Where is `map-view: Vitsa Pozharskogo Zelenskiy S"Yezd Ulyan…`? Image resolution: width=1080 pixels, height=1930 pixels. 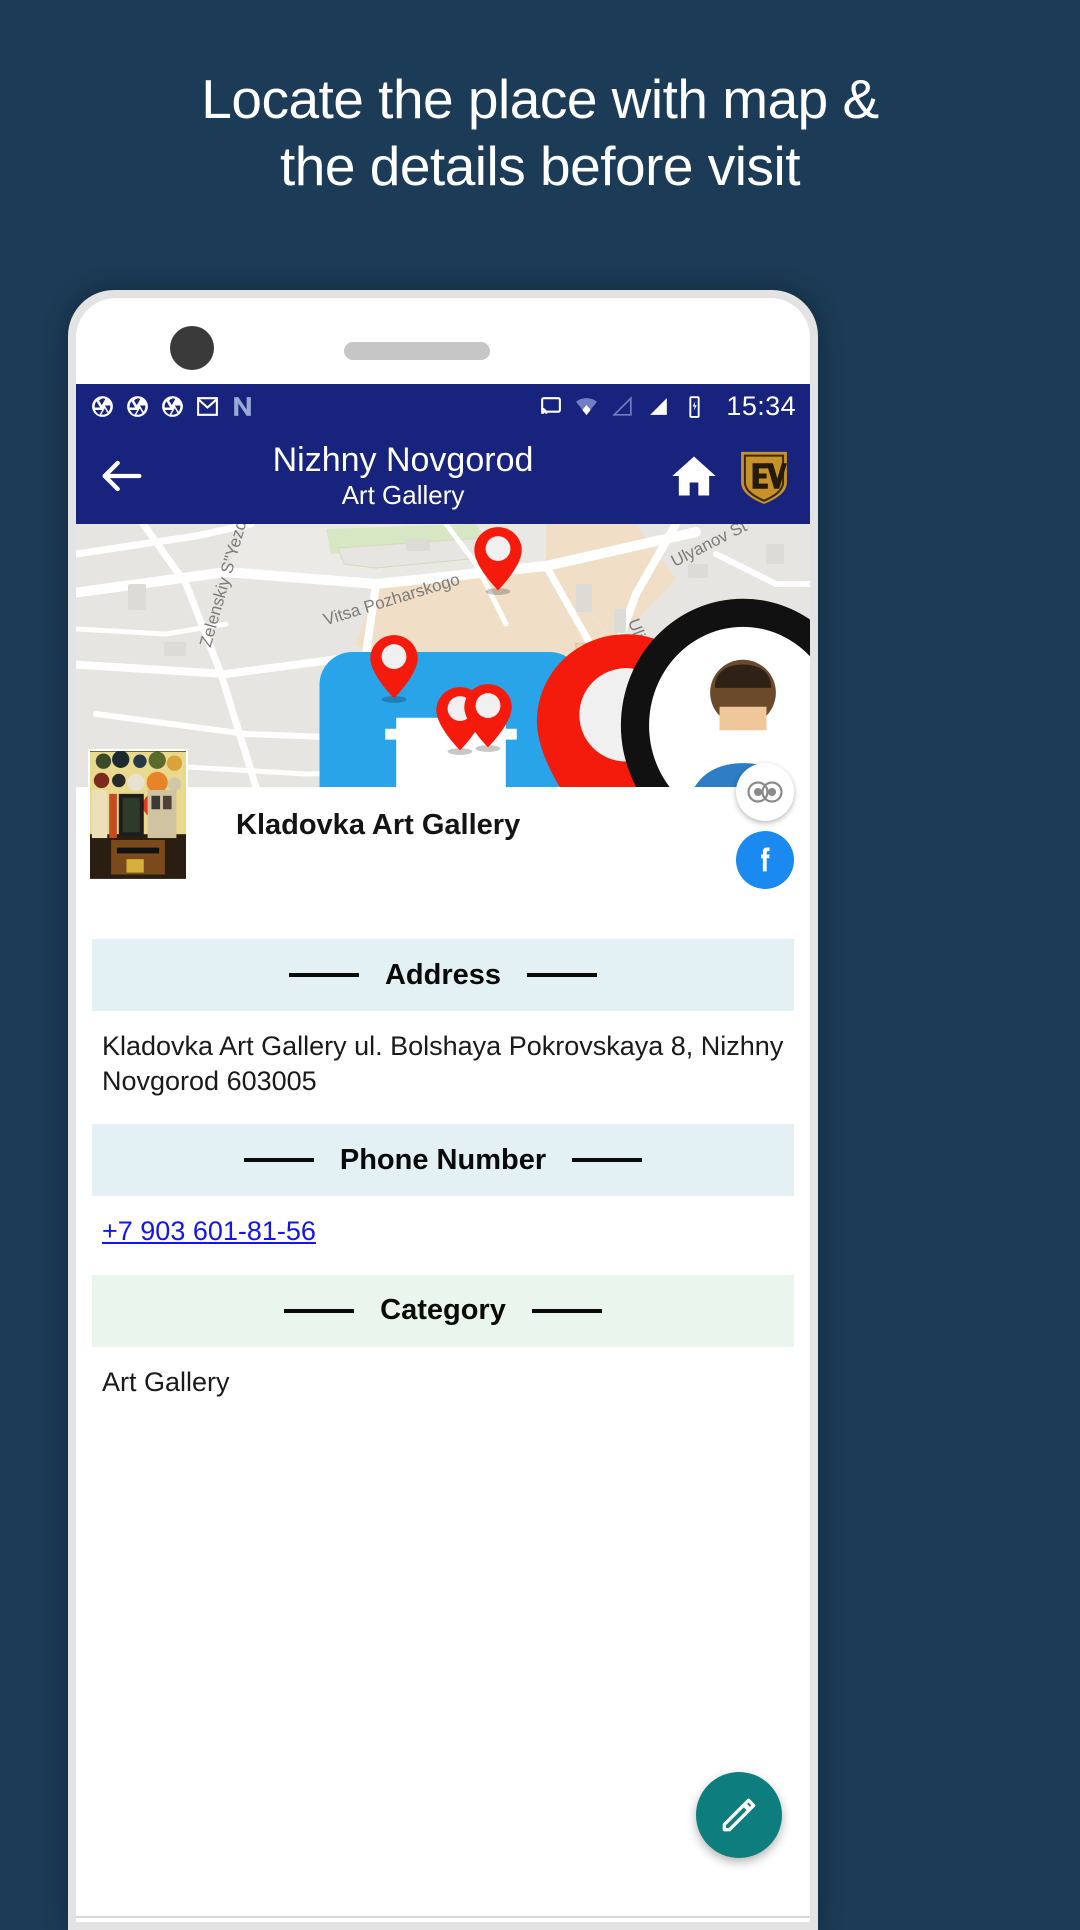 map-view: Vitsa Pozharskogo Zelenskiy S"Yezd Ulyan… is located at coordinates (443, 655).